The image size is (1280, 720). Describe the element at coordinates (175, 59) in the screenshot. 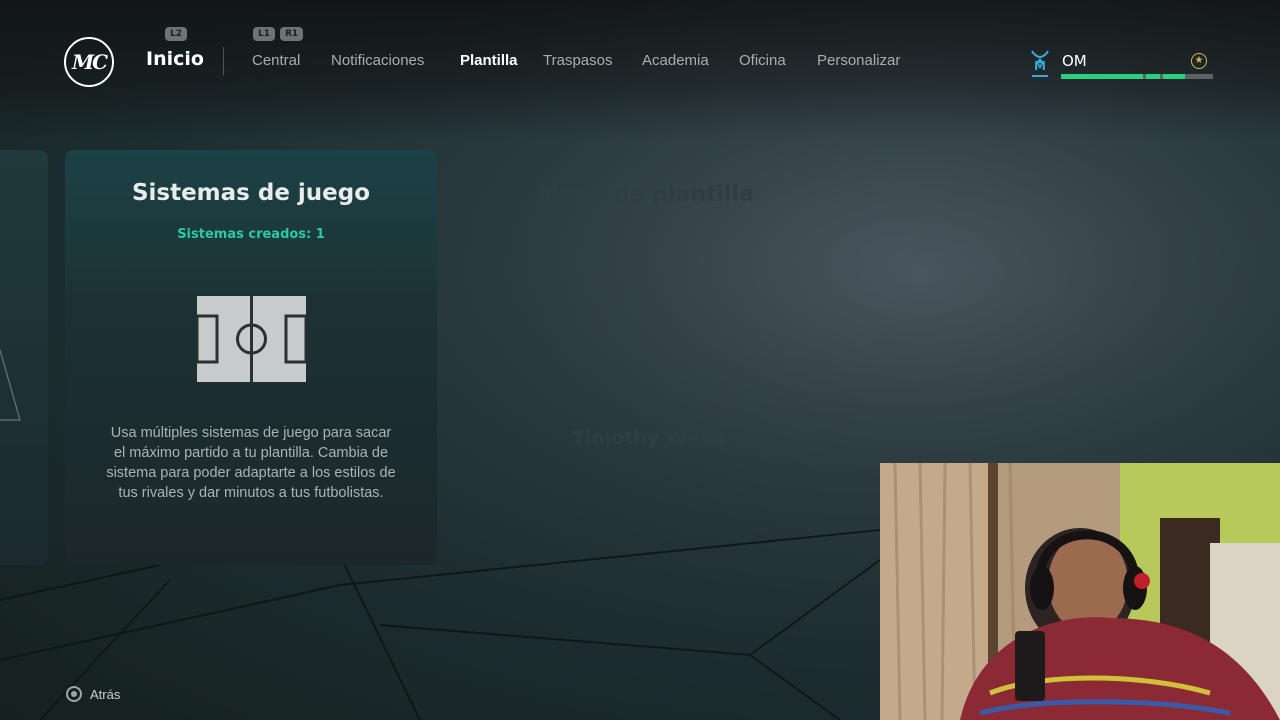

I see `home-tab: Inicio` at that location.